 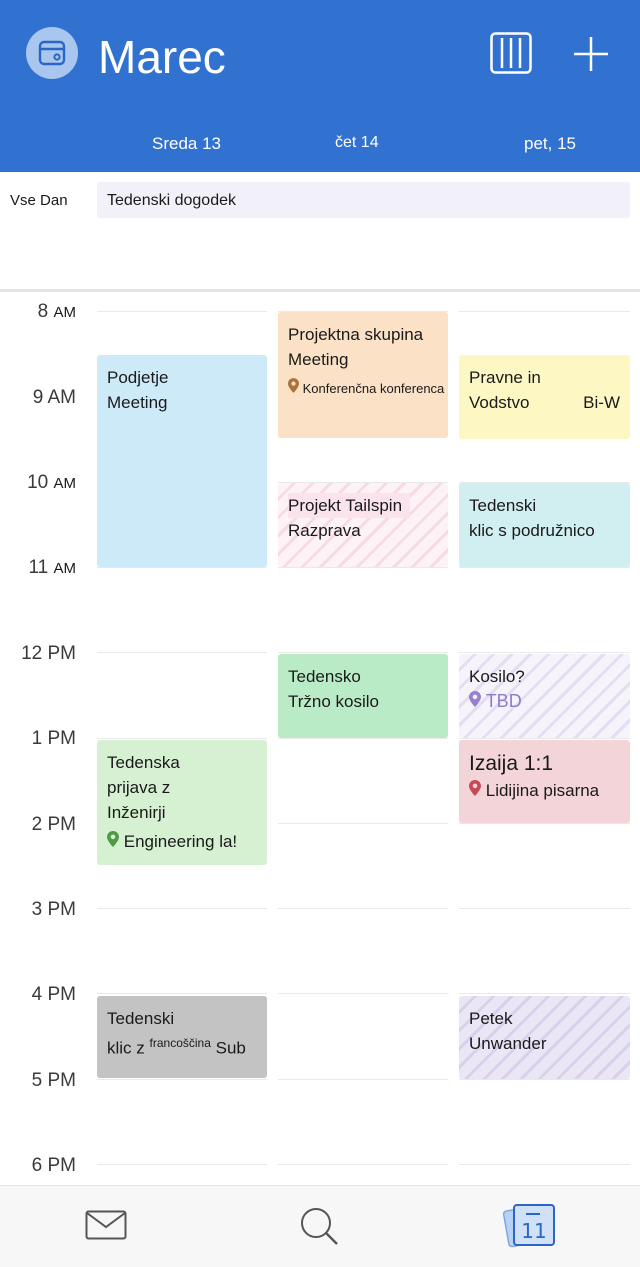 I want to click on time-label: 8 AM, so click(x=56, y=311).